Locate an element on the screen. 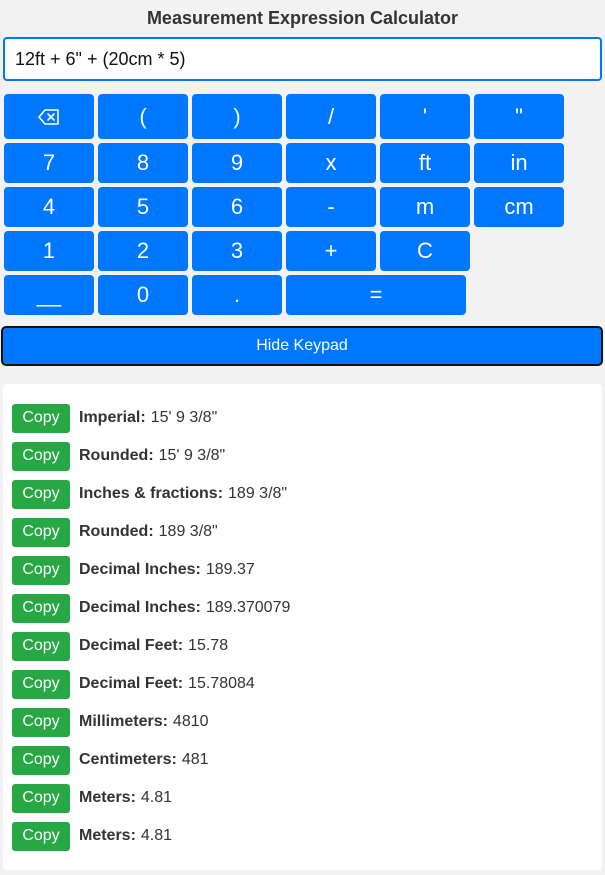  result-row: Copy Inches & fractions: 189 3/8" is located at coordinates (149, 494).